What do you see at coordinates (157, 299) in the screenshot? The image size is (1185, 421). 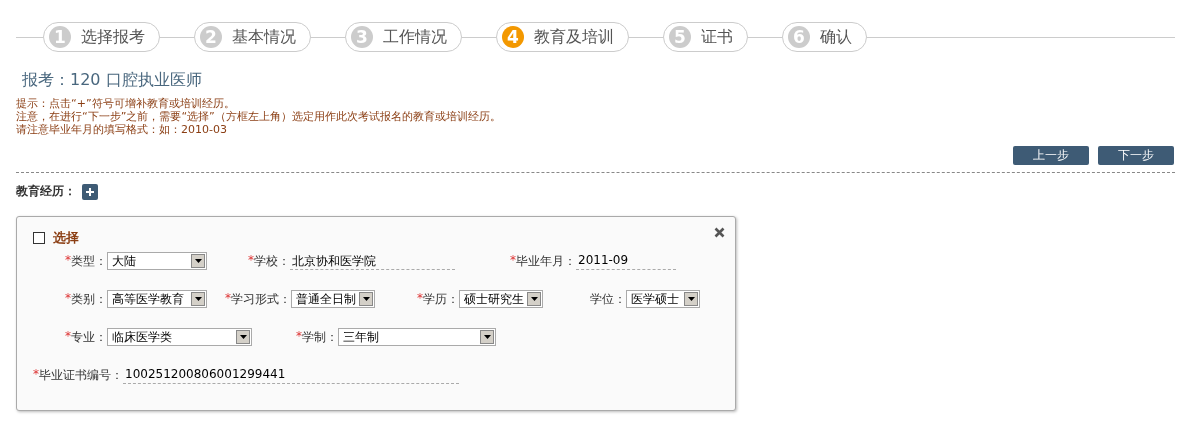 I see `dropdown: 高等医学教育` at bounding box center [157, 299].